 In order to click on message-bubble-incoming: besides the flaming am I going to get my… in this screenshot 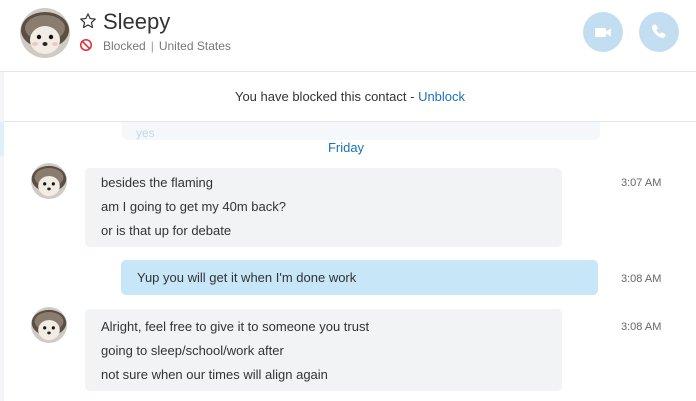, I will do `click(323, 207)`.